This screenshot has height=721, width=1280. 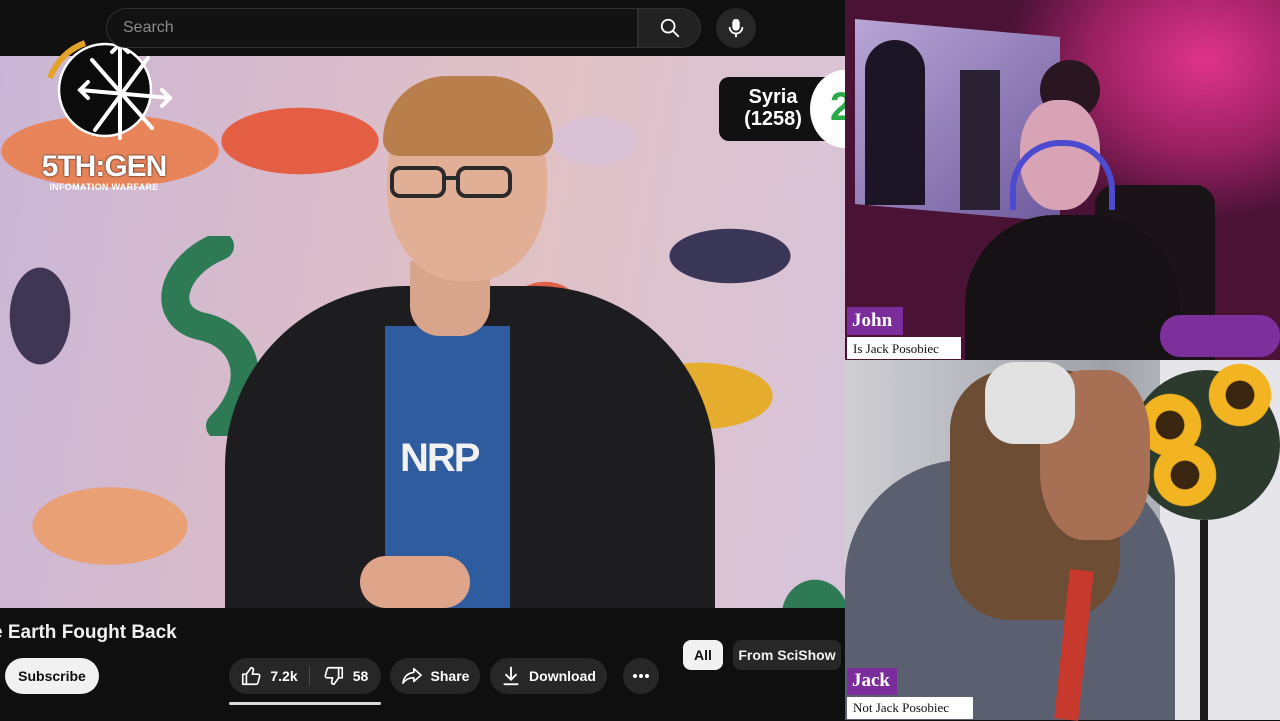 I want to click on logo-brand-text: 5TH:GEN, so click(x=104, y=166).